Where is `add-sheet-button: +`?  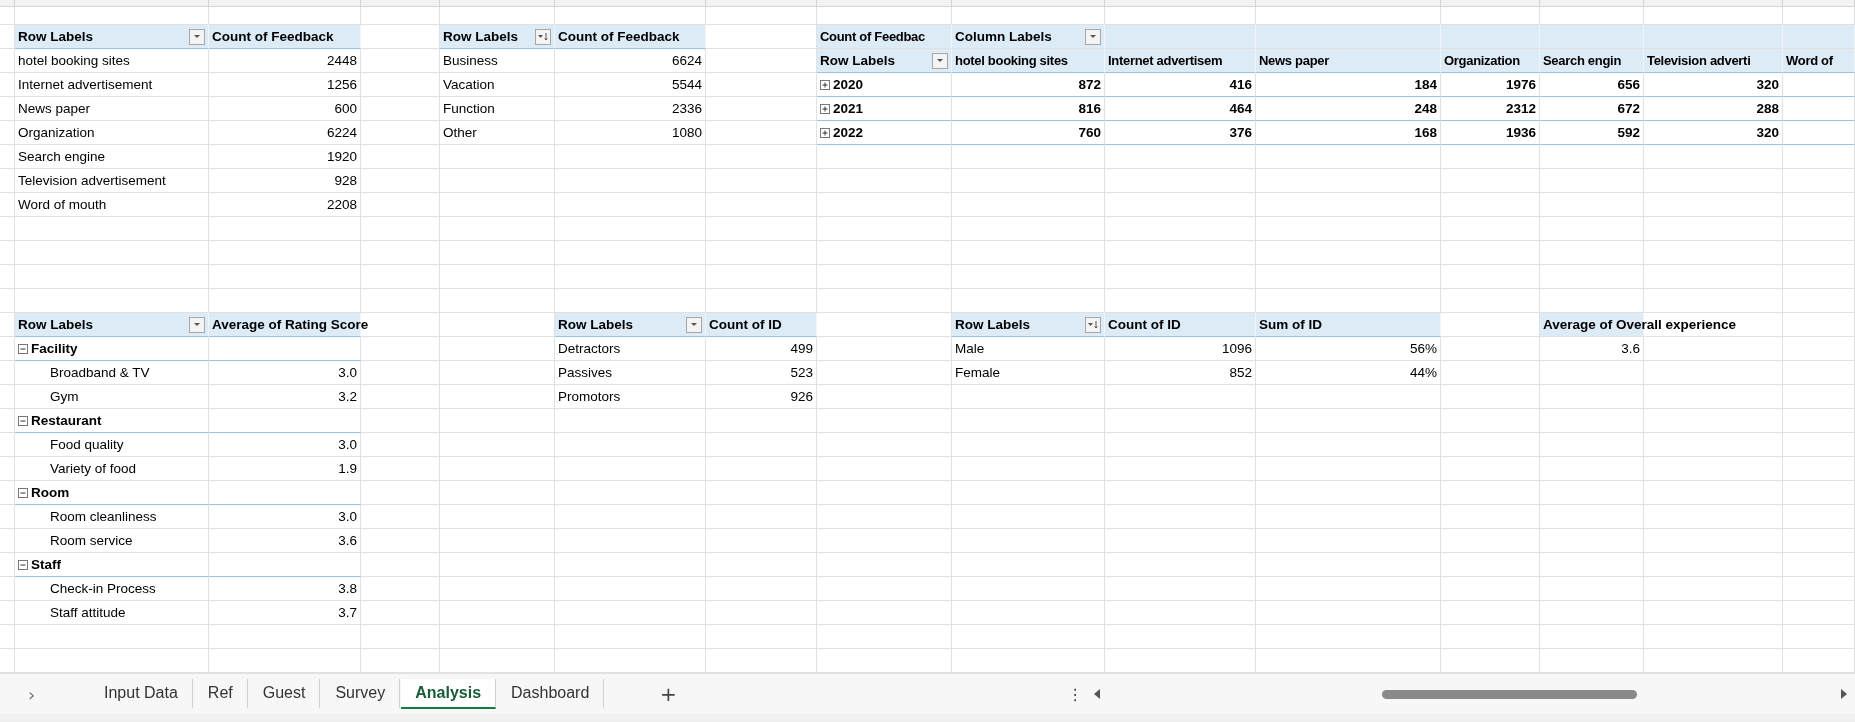 add-sheet-button: + is located at coordinates (668, 694).